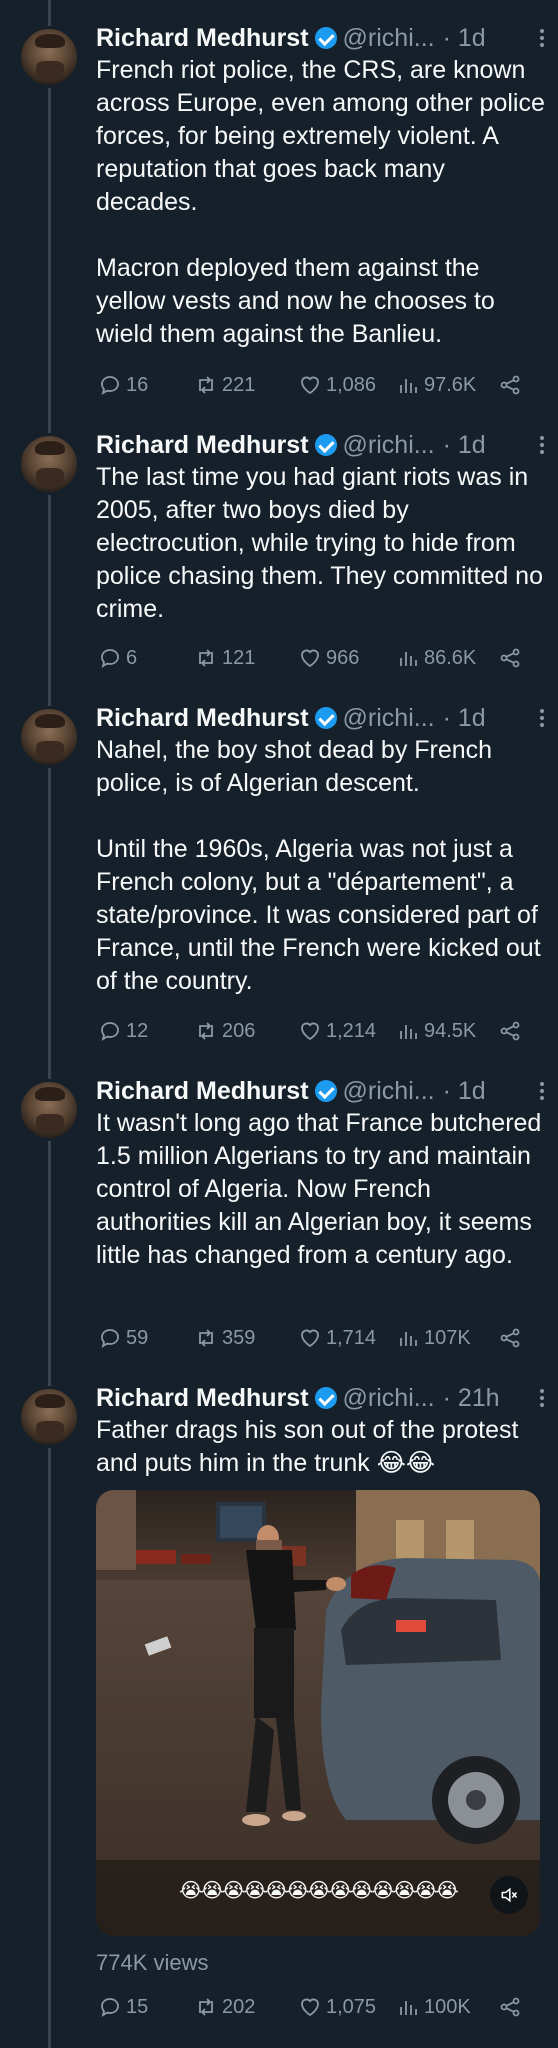 This screenshot has height=2048, width=558. Describe the element at coordinates (351, 1030) in the screenshot. I see `like-count: 1,214` at that location.